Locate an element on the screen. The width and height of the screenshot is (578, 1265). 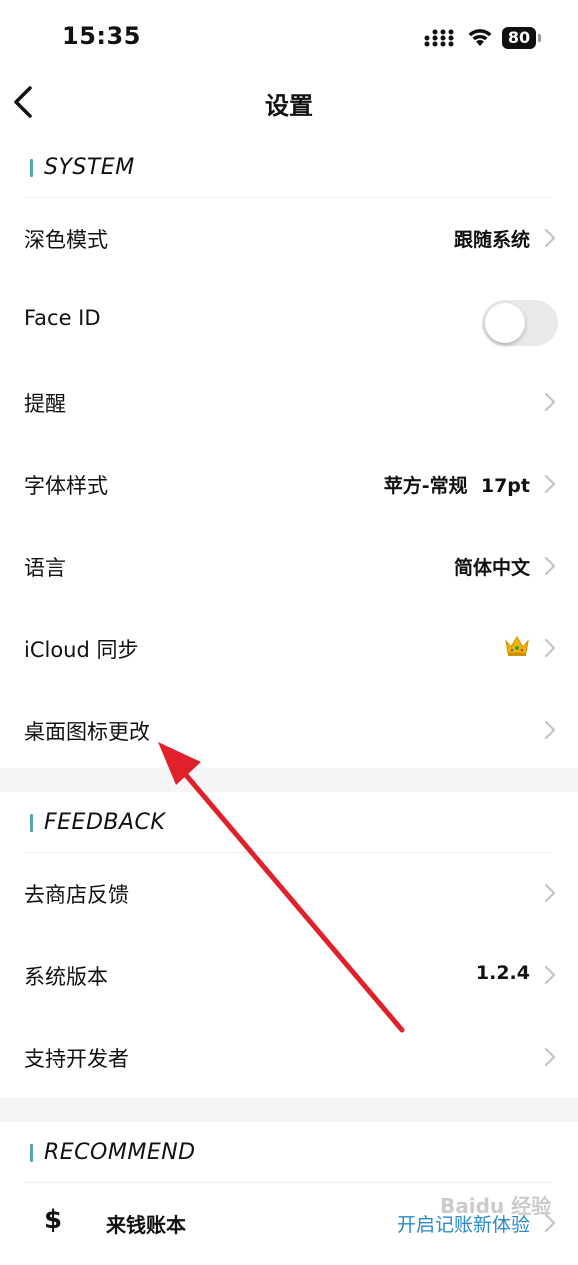
row-label: 来钱账本 is located at coordinates (146, 1225).